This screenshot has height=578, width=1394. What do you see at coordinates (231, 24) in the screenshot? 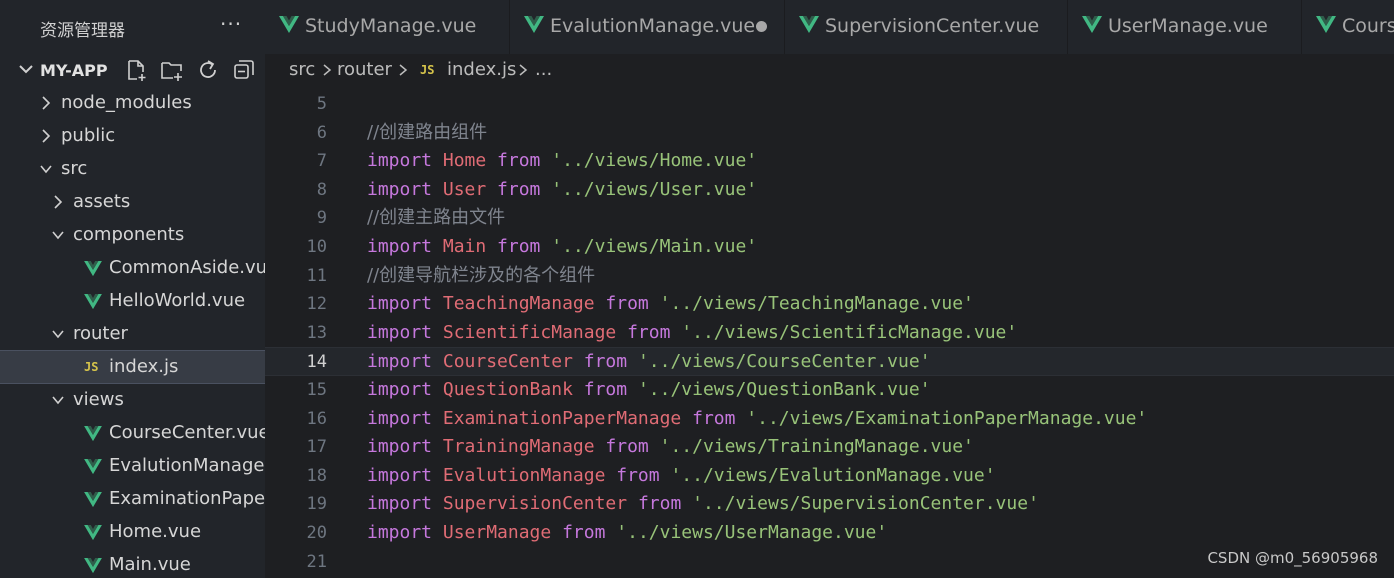
I see `more-actions-icon: ···` at bounding box center [231, 24].